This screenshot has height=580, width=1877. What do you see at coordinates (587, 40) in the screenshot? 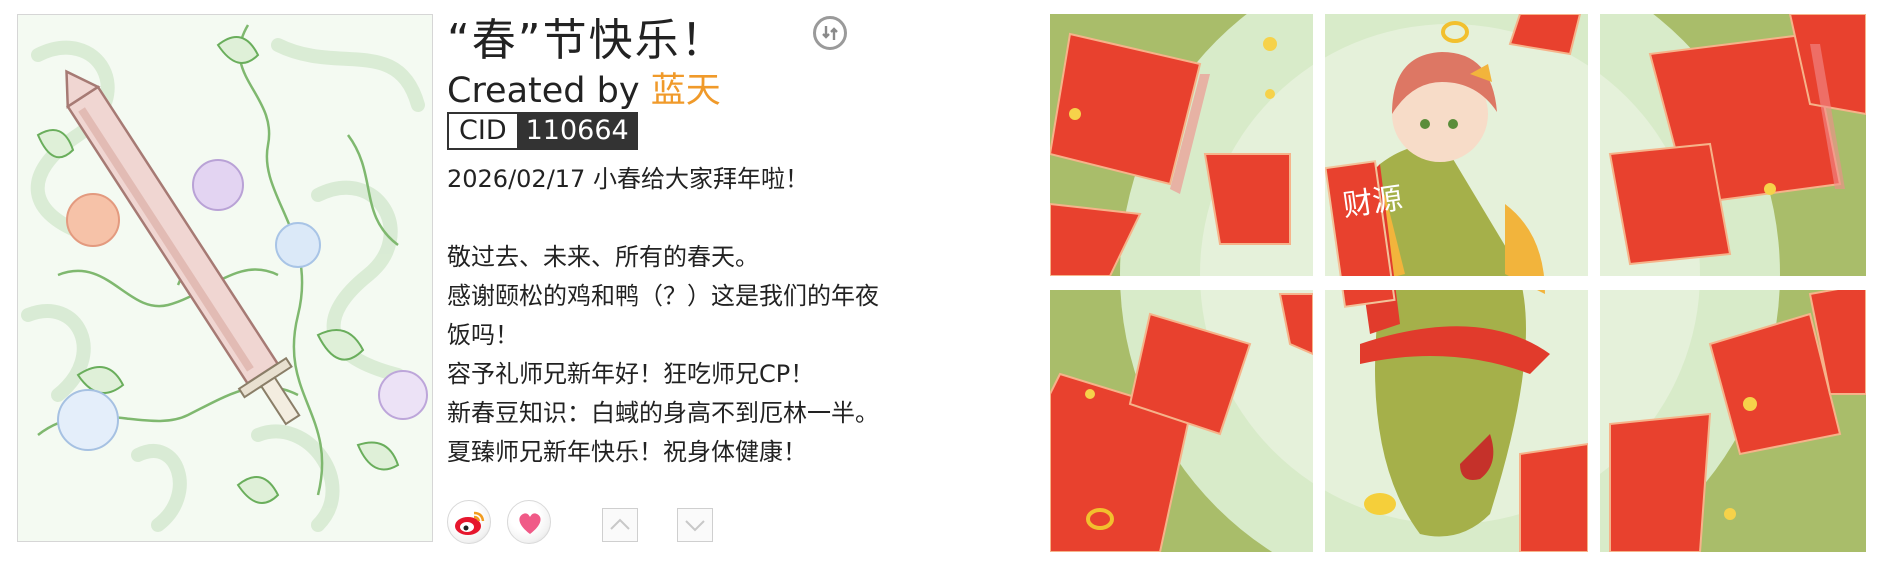
I see `work-title: “春”节快乐！` at bounding box center [587, 40].